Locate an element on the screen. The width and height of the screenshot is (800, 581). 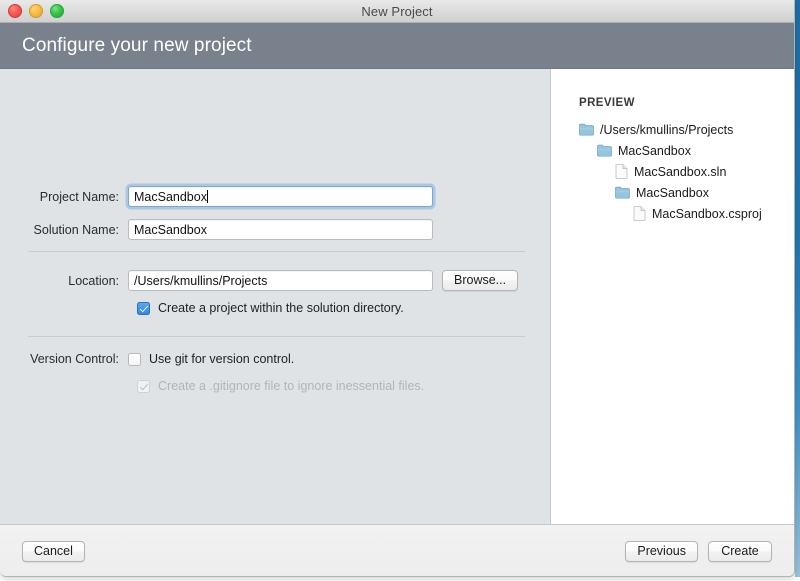
previous-button: Previous is located at coordinates (661, 551).